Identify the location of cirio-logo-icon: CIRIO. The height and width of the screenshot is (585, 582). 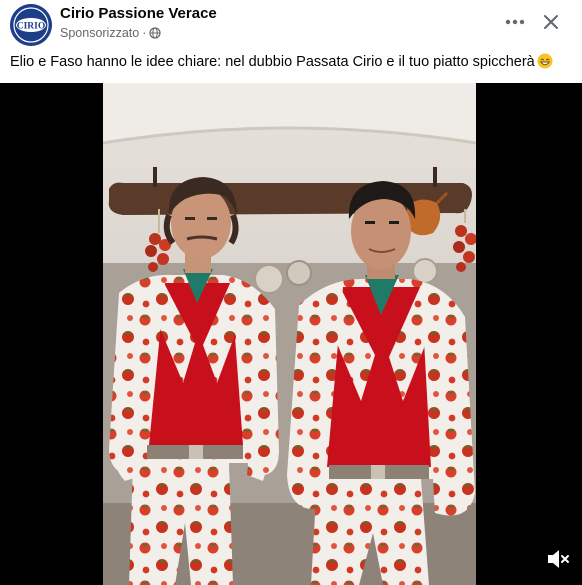
(31, 25).